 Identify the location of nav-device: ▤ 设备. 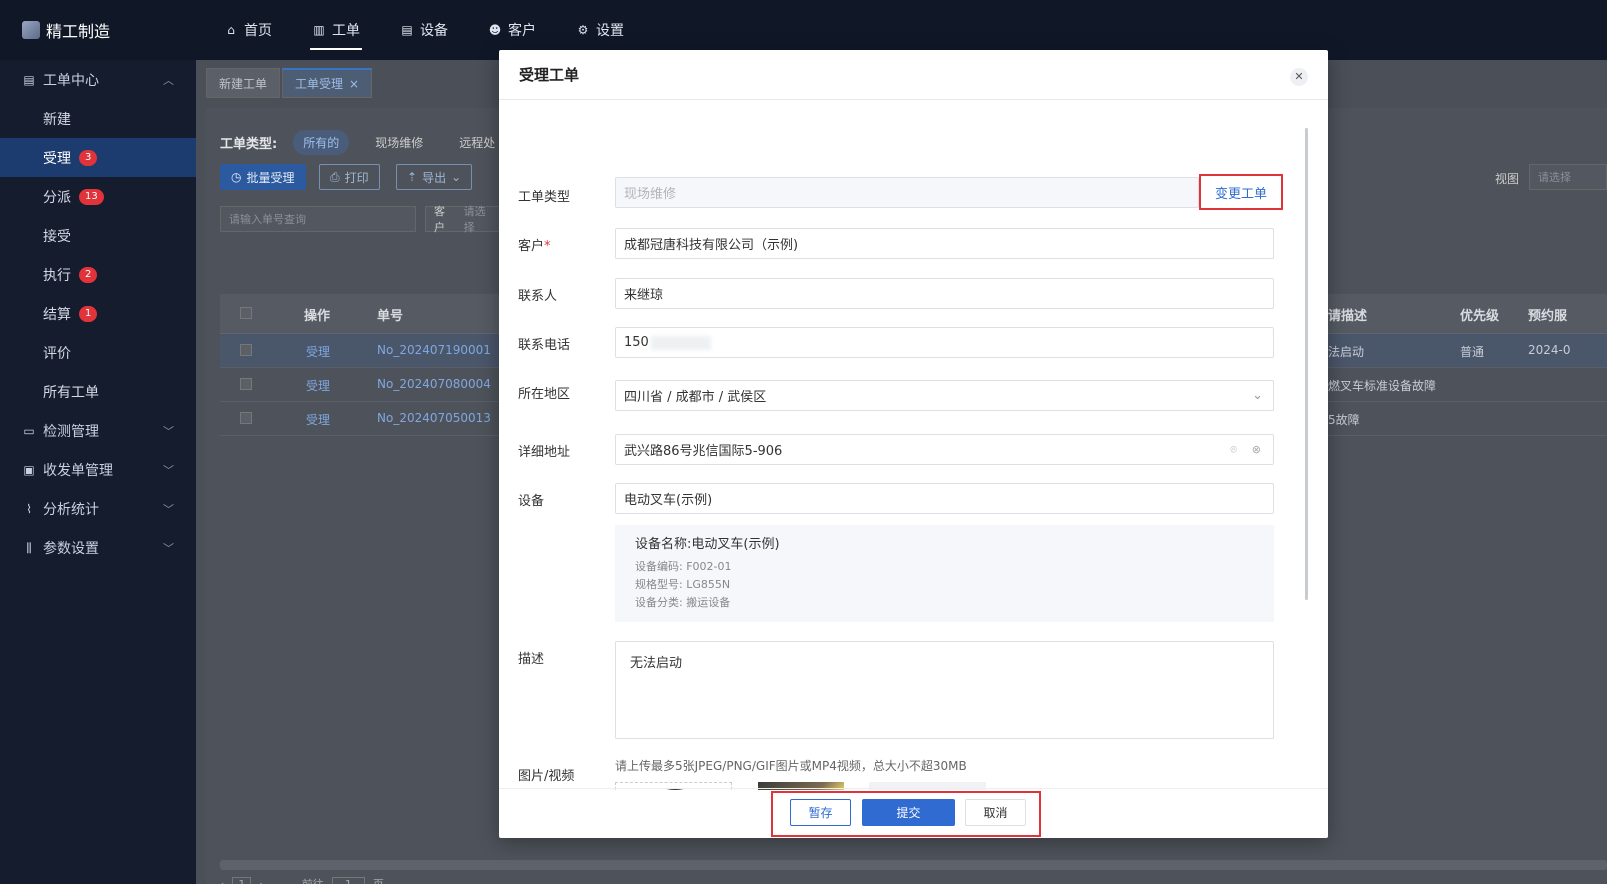
(424, 30).